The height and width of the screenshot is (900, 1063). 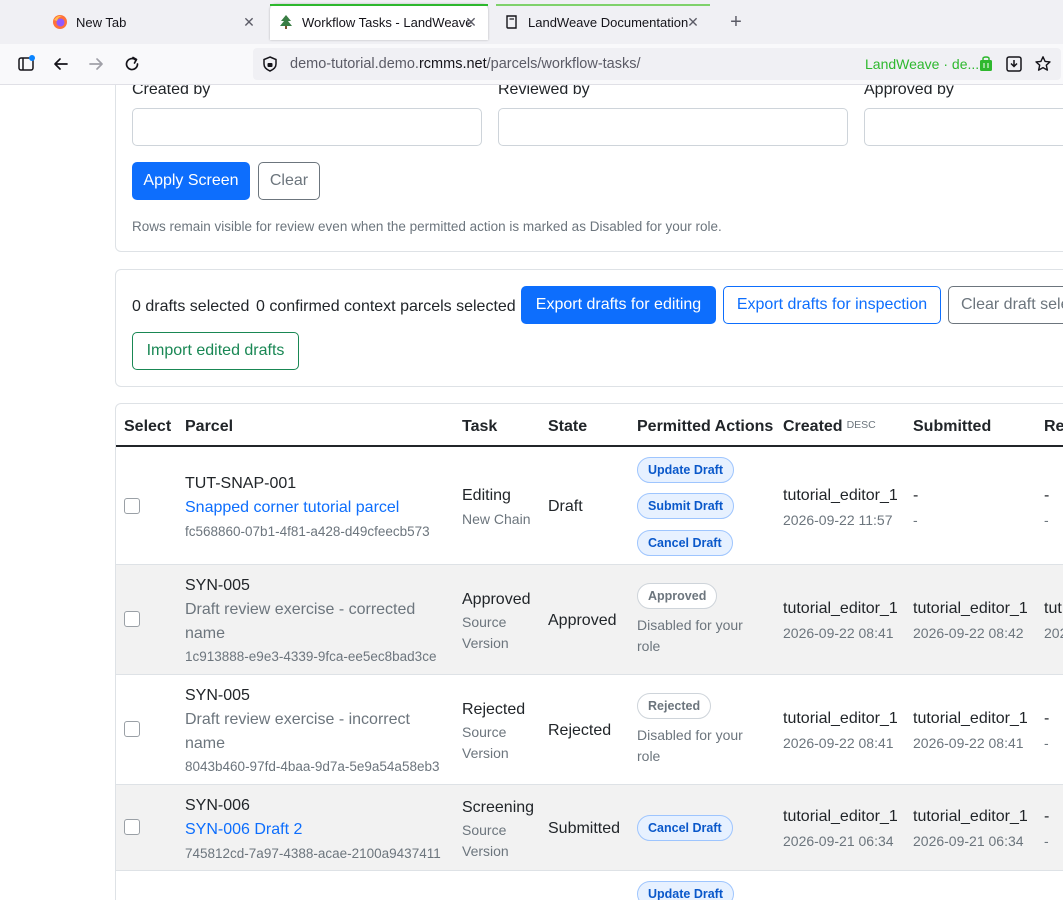 What do you see at coordinates (101, 22) in the screenshot?
I see `tab-title: New Tab` at bounding box center [101, 22].